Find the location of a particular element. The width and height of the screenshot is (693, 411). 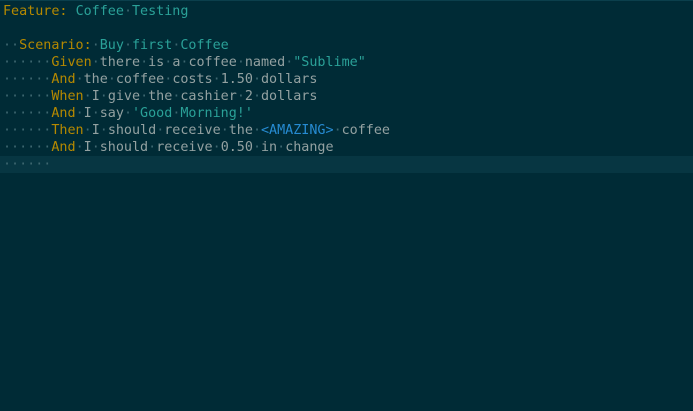

editor-line is located at coordinates (346, 28).